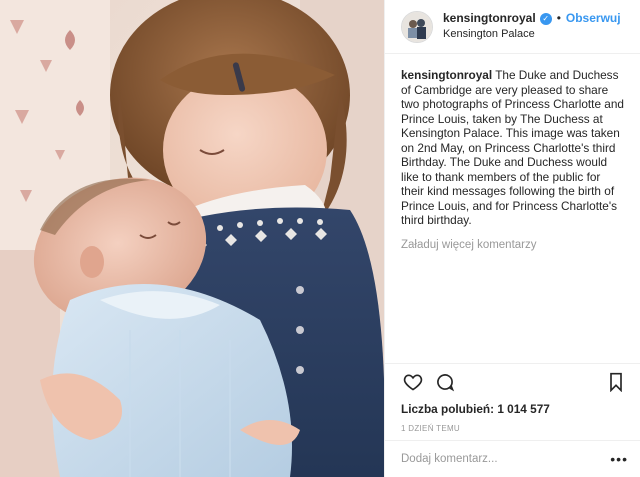 This screenshot has width=640, height=477. Describe the element at coordinates (593, 18) in the screenshot. I see `follow-button: Obserwuj` at that location.